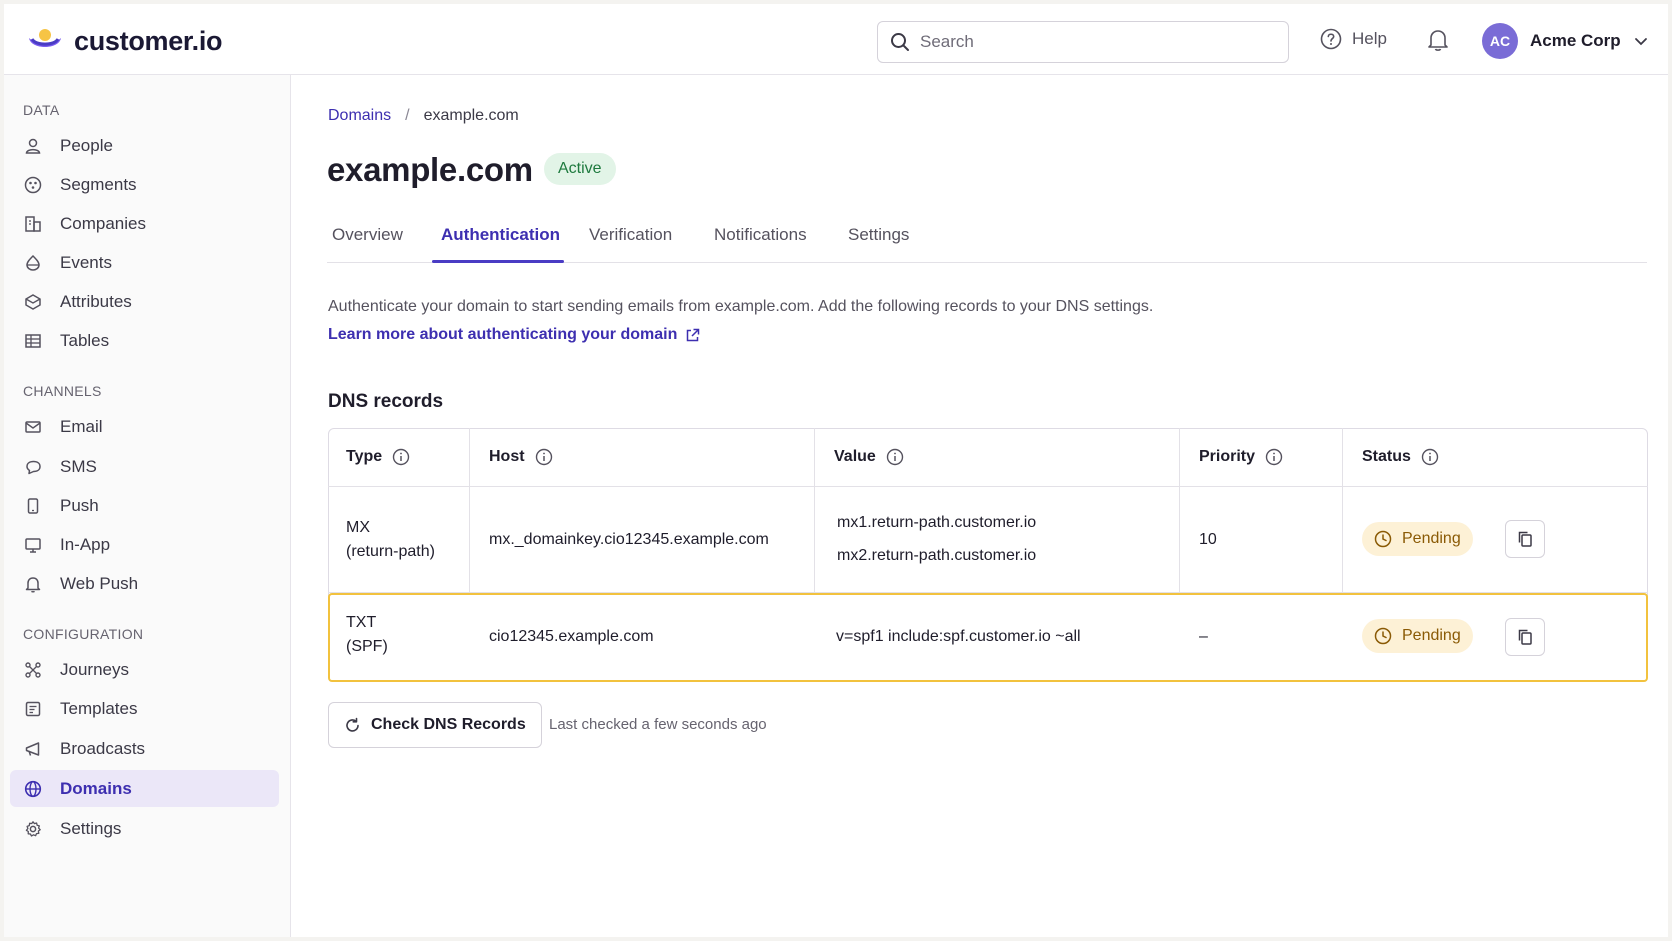 Image resolution: width=1672 pixels, height=941 pixels. Describe the element at coordinates (630, 235) in the screenshot. I see `tab-verification: Verification` at that location.